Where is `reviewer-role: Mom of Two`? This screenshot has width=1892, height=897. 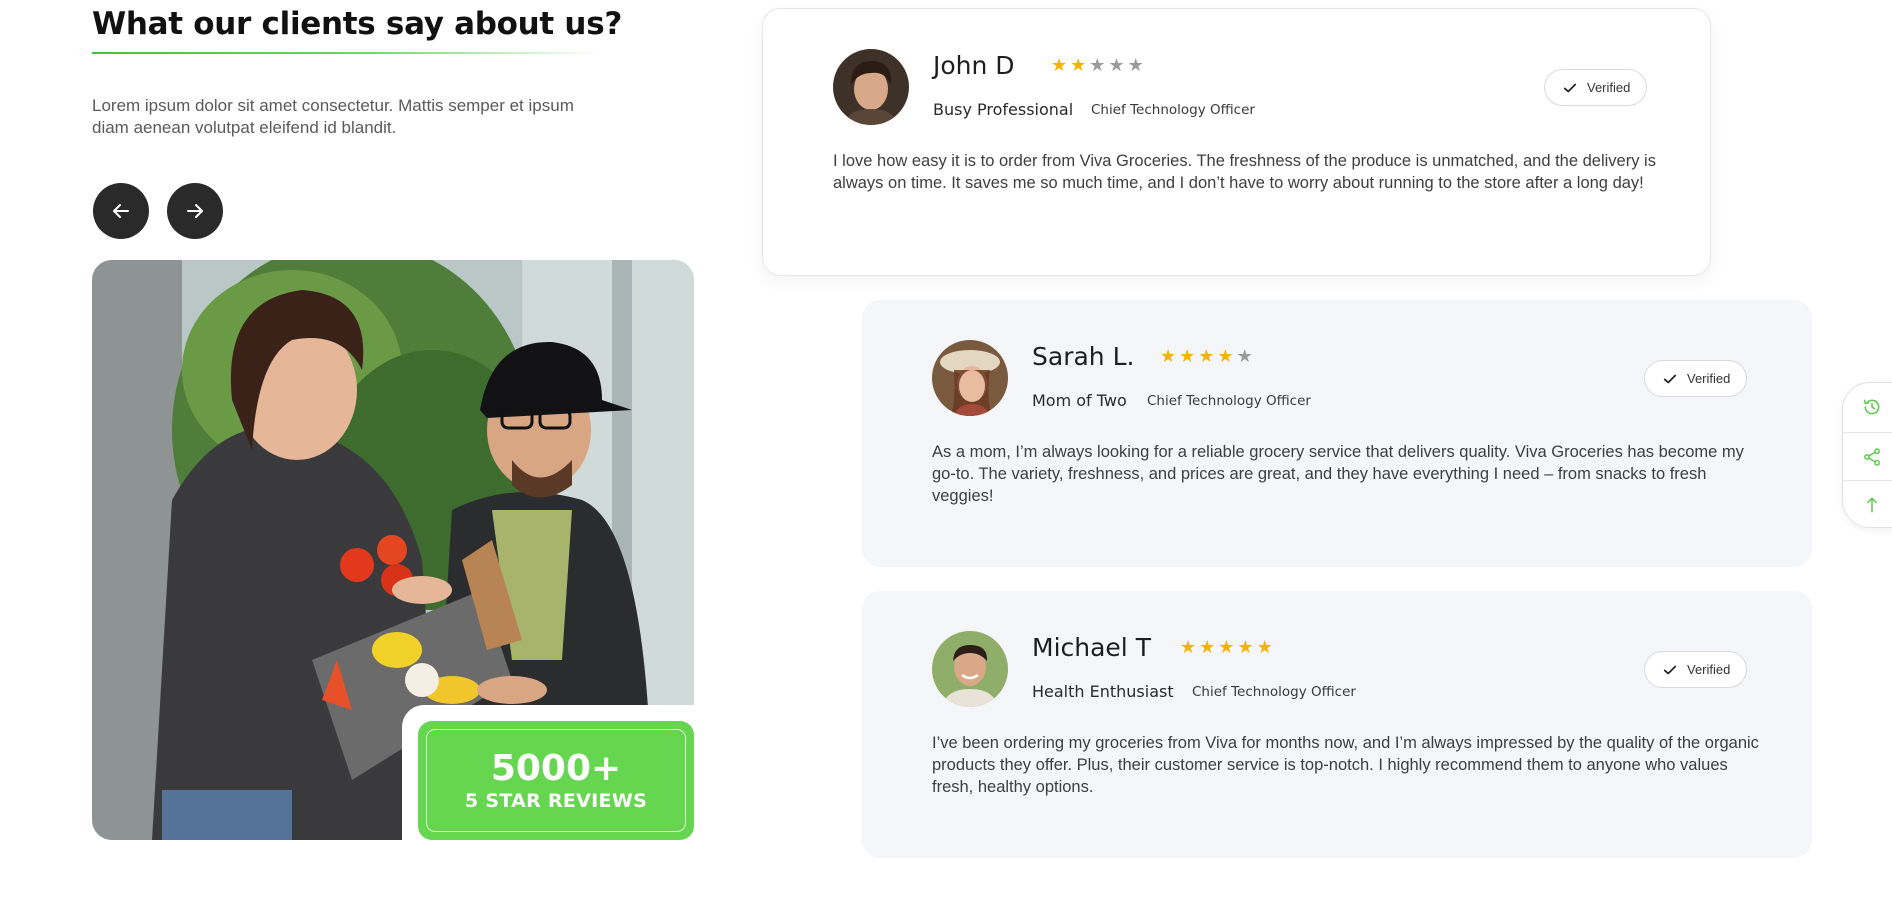
reviewer-role: Mom of Two is located at coordinates (1079, 400).